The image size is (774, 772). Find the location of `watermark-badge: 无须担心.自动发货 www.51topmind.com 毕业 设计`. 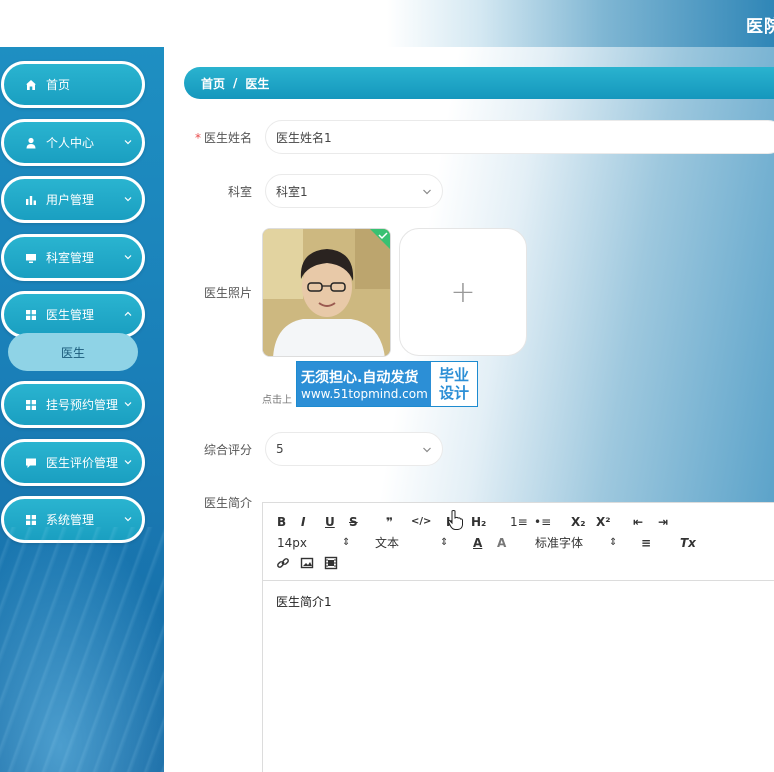

watermark-badge: 无须担心.自动发货 www.51topmind.com 毕业 设计 is located at coordinates (387, 384).